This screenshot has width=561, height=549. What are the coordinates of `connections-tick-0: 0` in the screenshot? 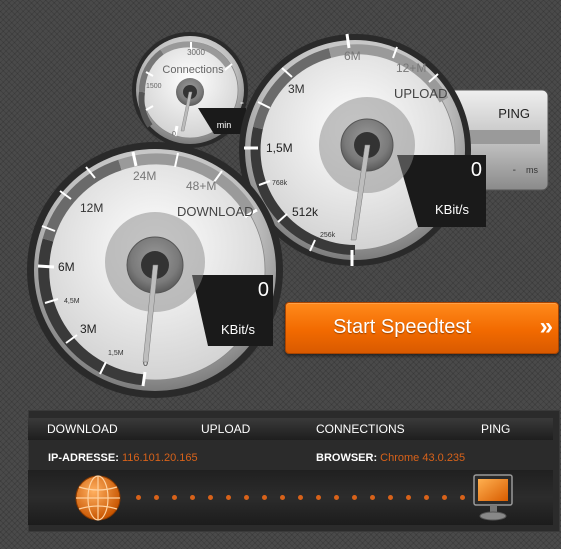 It's located at (174, 134).